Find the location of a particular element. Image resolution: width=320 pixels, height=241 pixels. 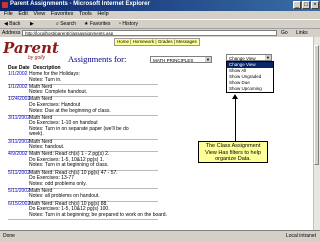

logo-tagline: by golly is located at coordinates (36, 58).